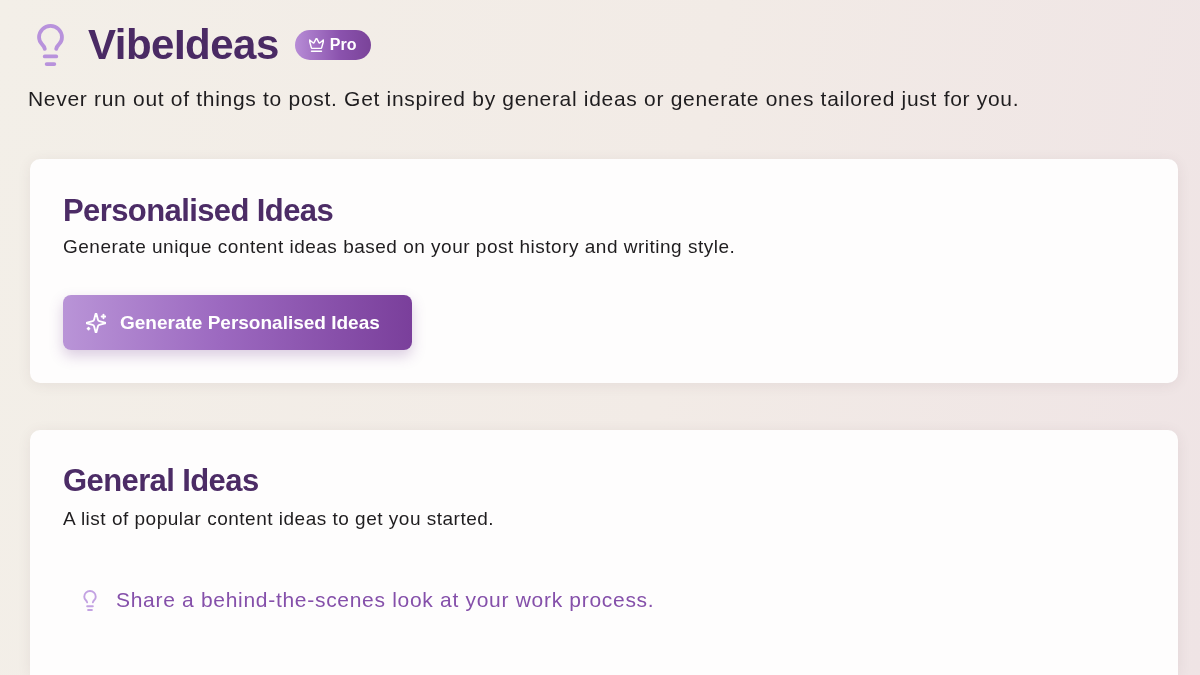 The height and width of the screenshot is (675, 1200). Describe the element at coordinates (279, 519) in the screenshot. I see `card-description: A list of popular content ideas to get you started.` at that location.